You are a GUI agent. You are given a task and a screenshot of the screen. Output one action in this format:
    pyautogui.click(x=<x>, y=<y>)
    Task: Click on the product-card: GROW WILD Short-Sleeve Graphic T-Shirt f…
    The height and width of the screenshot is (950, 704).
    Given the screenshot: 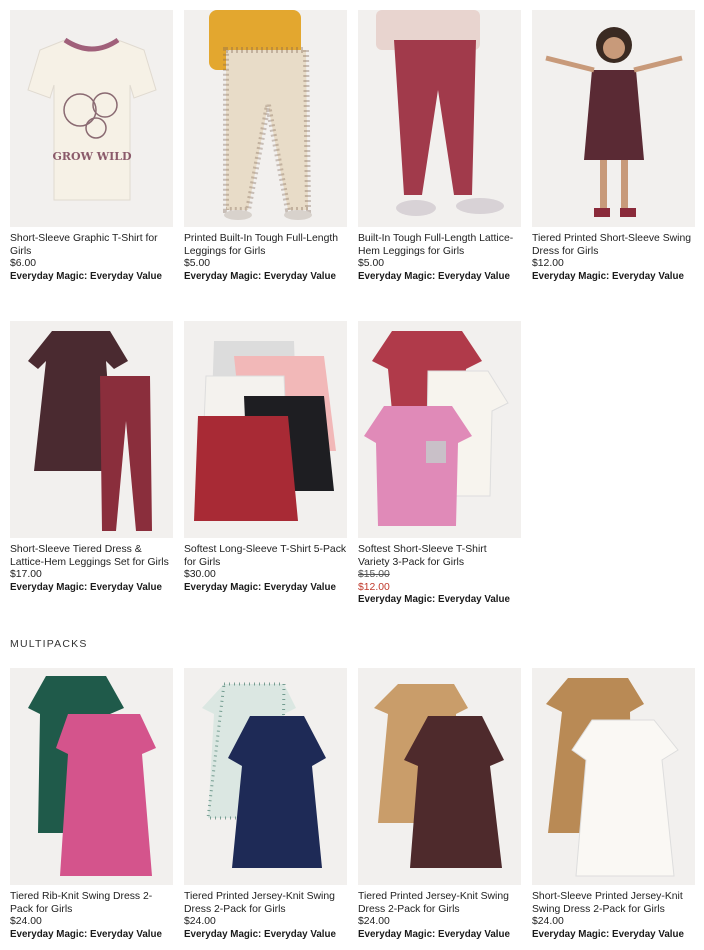 What is the action you would take?
    pyautogui.click(x=91, y=146)
    